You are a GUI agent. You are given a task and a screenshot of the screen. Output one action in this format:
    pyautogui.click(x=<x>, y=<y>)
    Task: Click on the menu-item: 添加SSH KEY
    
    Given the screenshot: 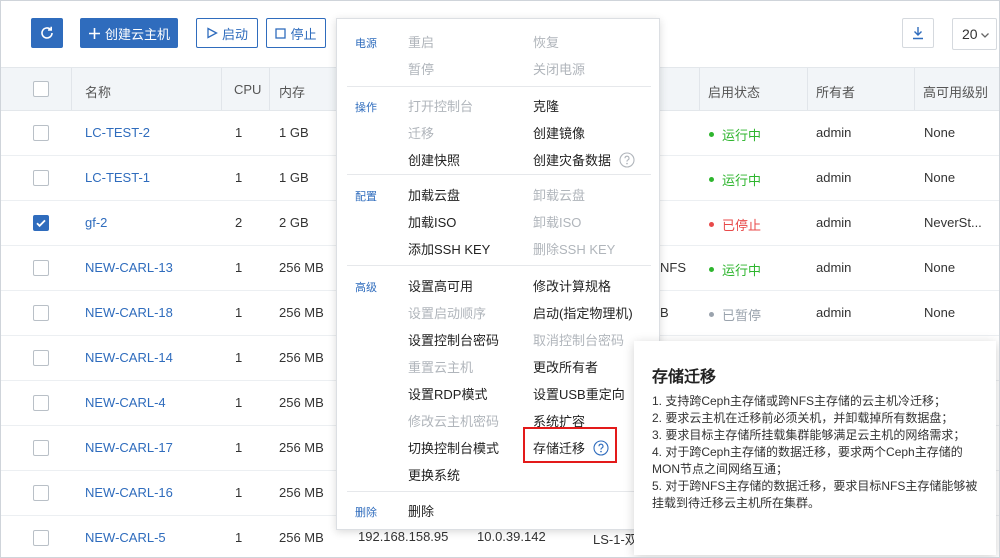 What is the action you would take?
    pyautogui.click(x=449, y=248)
    